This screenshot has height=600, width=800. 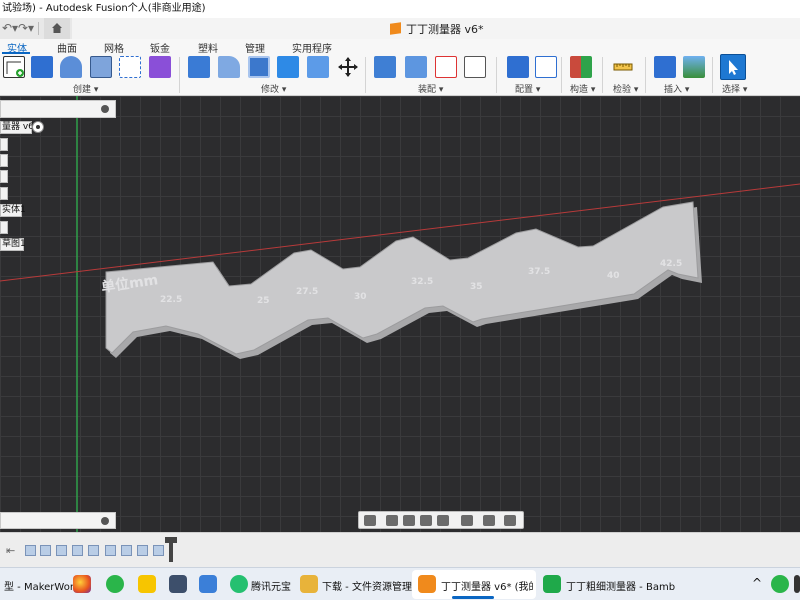 I want to click on document-tab: 丁丁测量器 v6*, so click(x=436, y=28).